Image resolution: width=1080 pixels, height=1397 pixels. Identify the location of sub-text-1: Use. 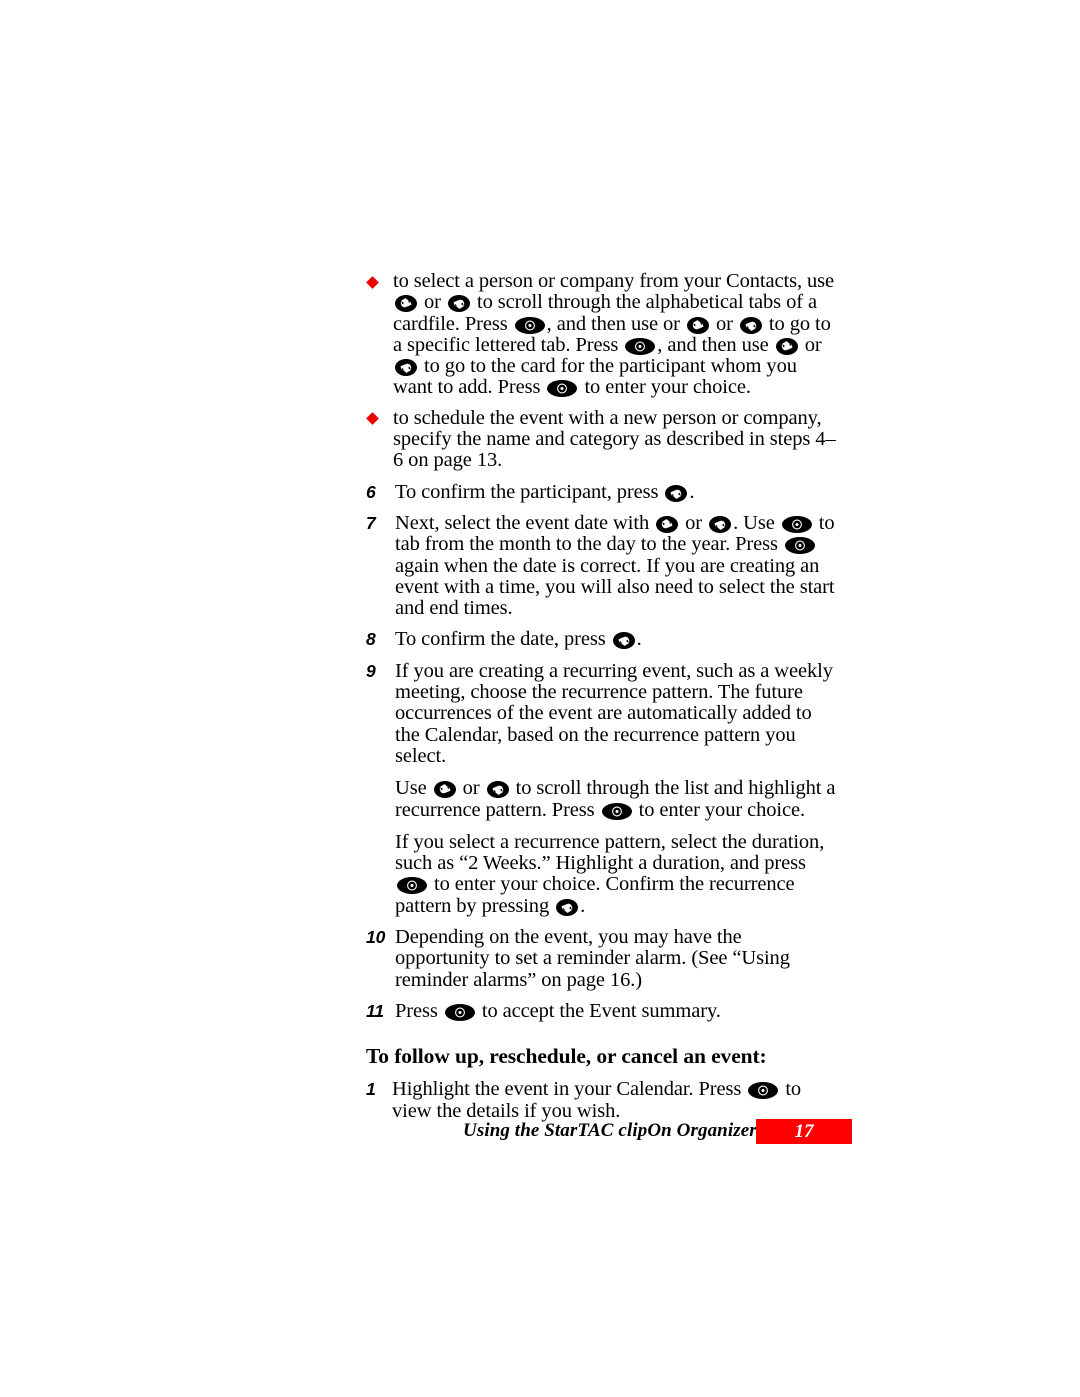
(411, 788).